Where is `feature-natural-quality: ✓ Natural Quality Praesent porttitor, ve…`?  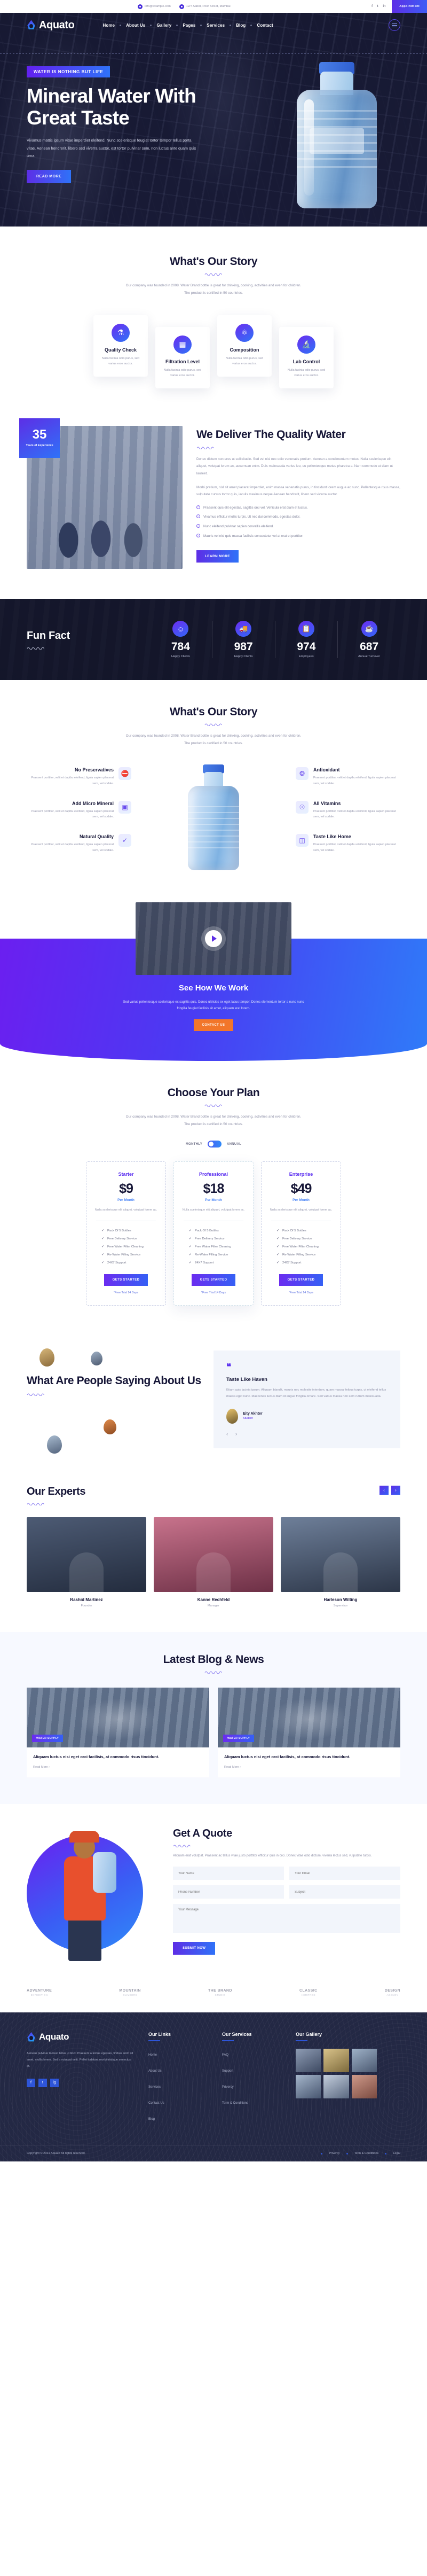
feature-natural-quality: ✓ Natural Quality Praesent porttitor, ve… is located at coordinates (79, 843).